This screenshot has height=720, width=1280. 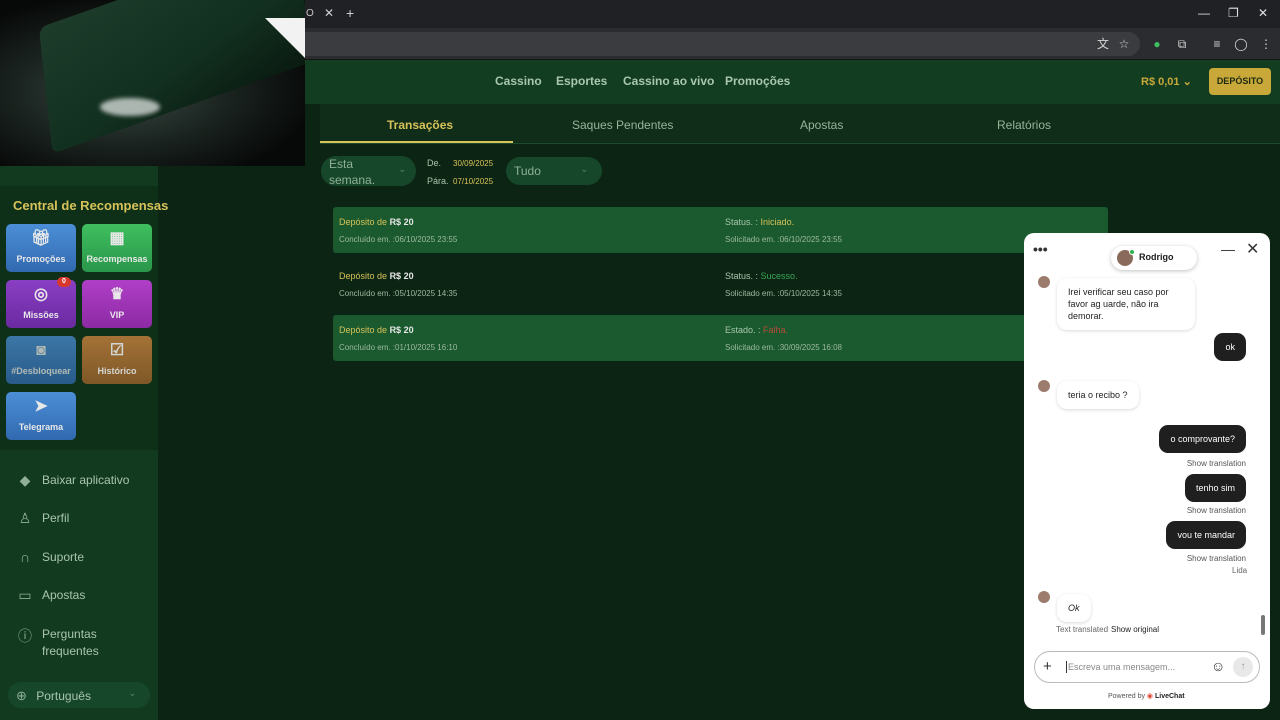 I want to click on tile-missoes: 0 ◎ Missões, so click(x=41, y=302).